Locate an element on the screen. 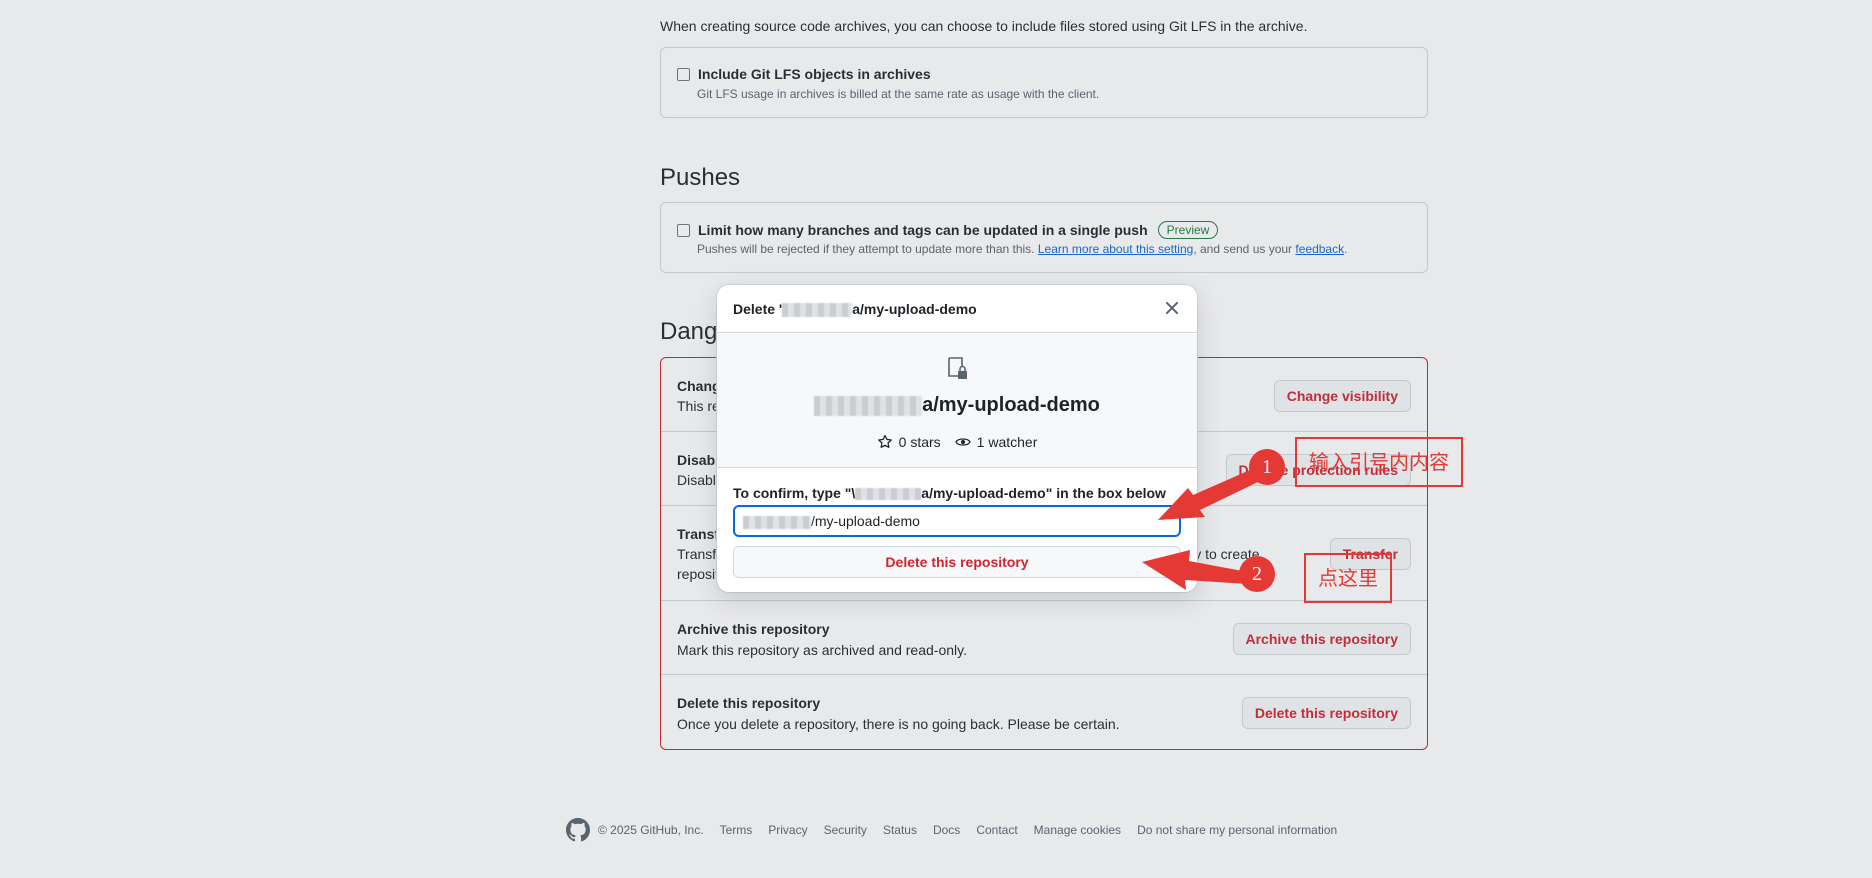  stars-count: 0 stars is located at coordinates (919, 442).